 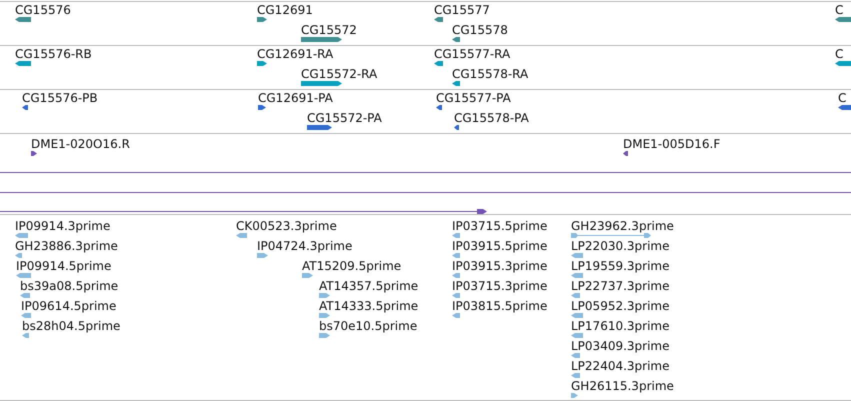 What do you see at coordinates (80, 144) in the screenshot?
I see `feature-label: DME1-020O16.R` at bounding box center [80, 144].